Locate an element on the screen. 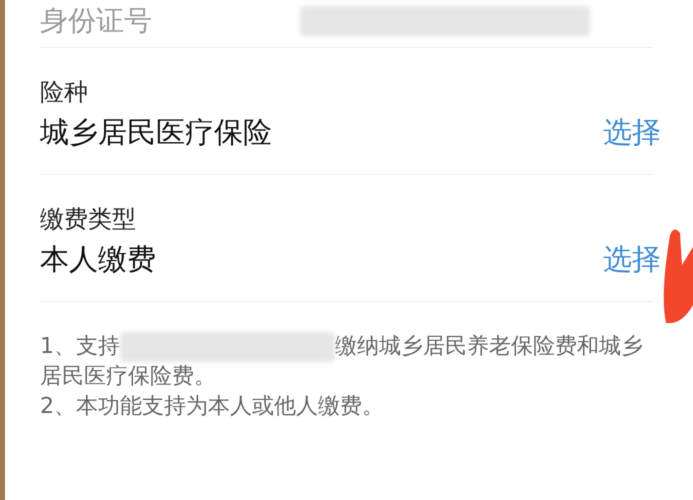 The image size is (693, 500). field-value: 城乡居民医疗保险 is located at coordinates (156, 132).